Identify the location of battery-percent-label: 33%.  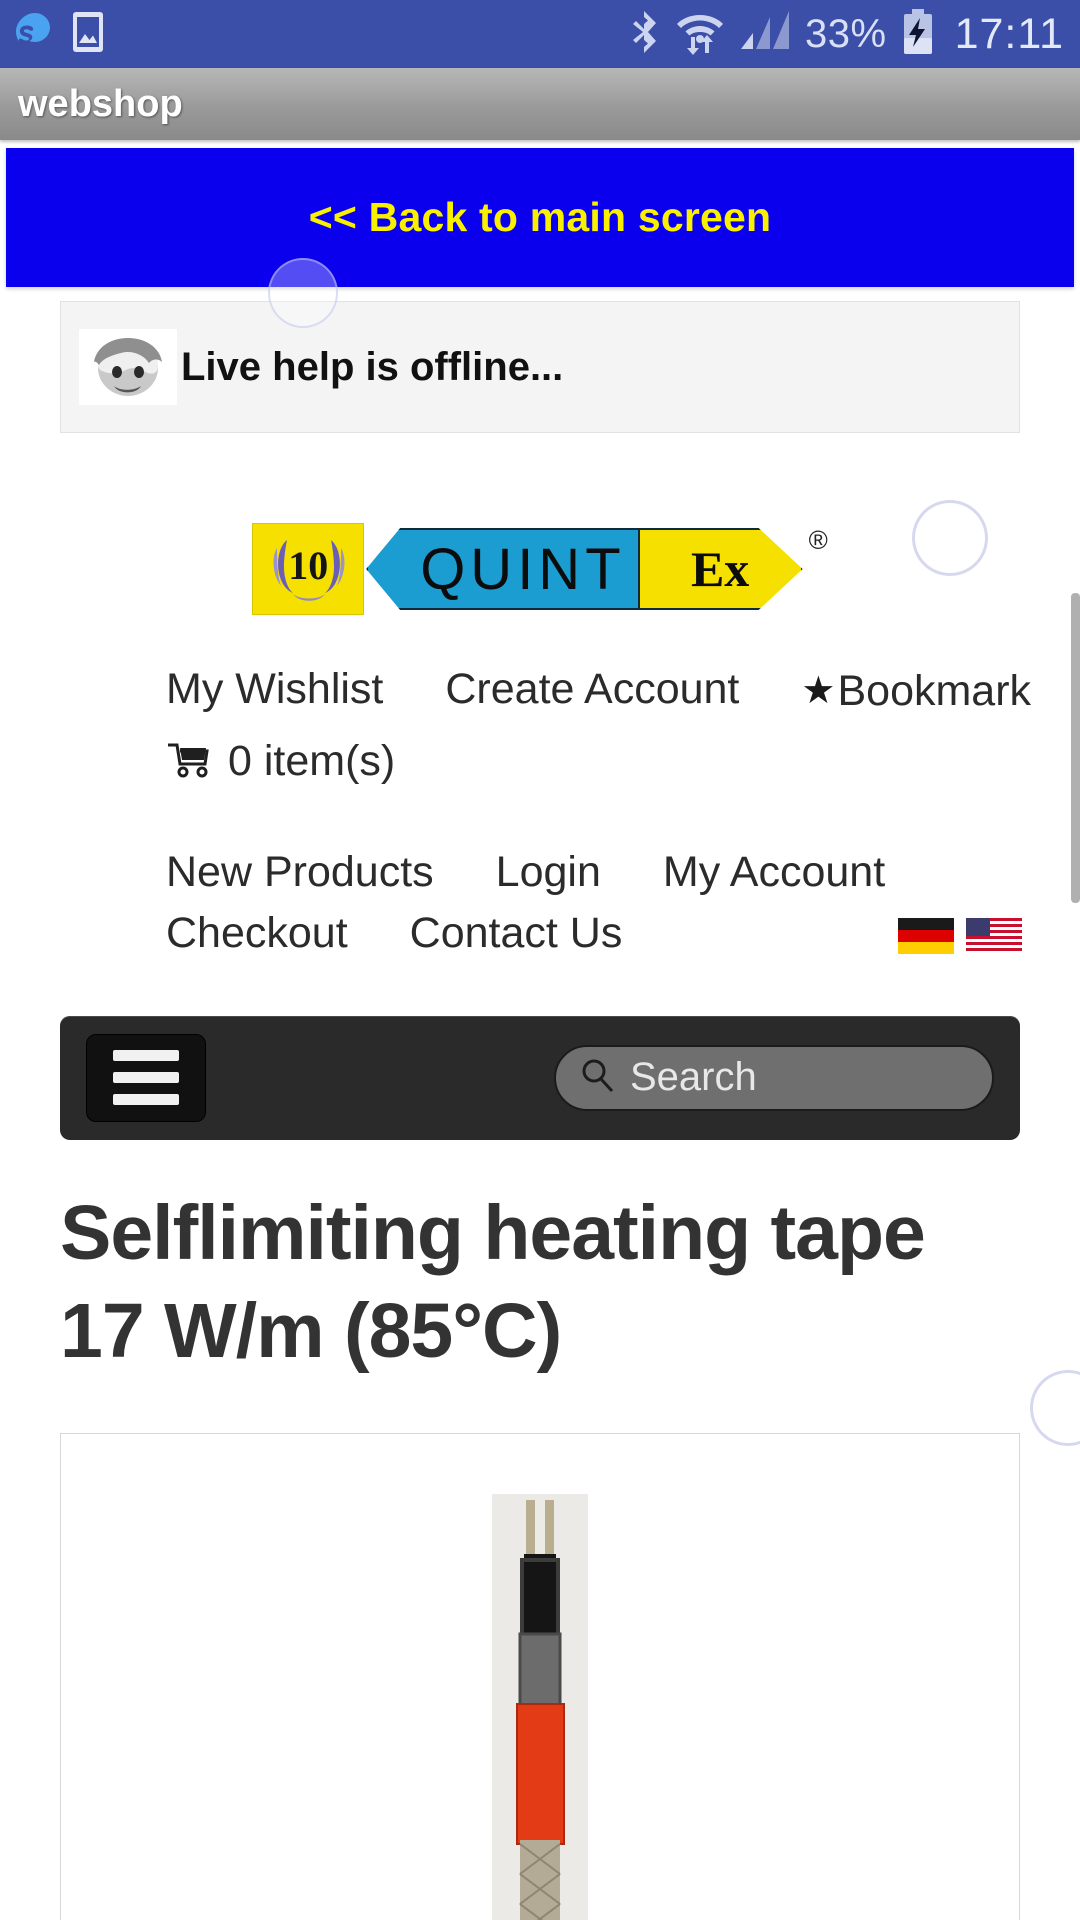
(846, 33).